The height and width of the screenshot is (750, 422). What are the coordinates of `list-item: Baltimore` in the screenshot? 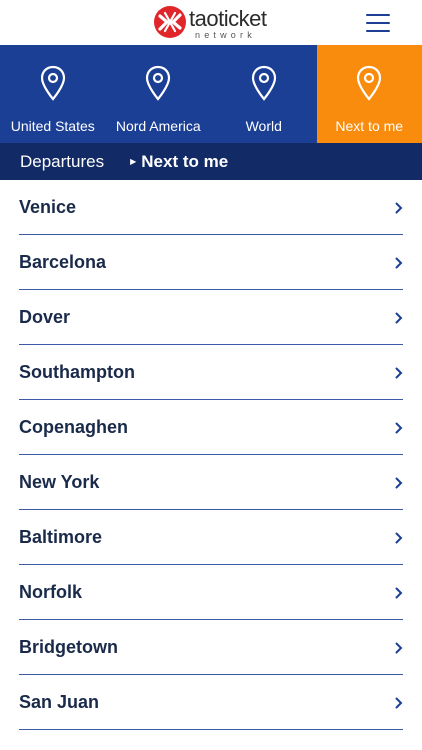 It's located at (211, 537).